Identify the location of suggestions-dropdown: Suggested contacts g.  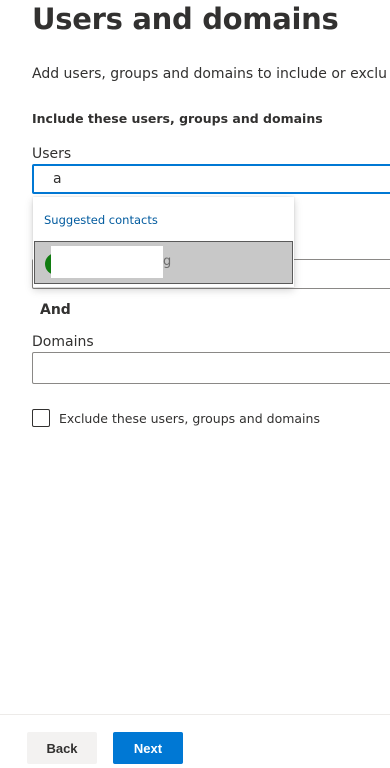
(163, 242).